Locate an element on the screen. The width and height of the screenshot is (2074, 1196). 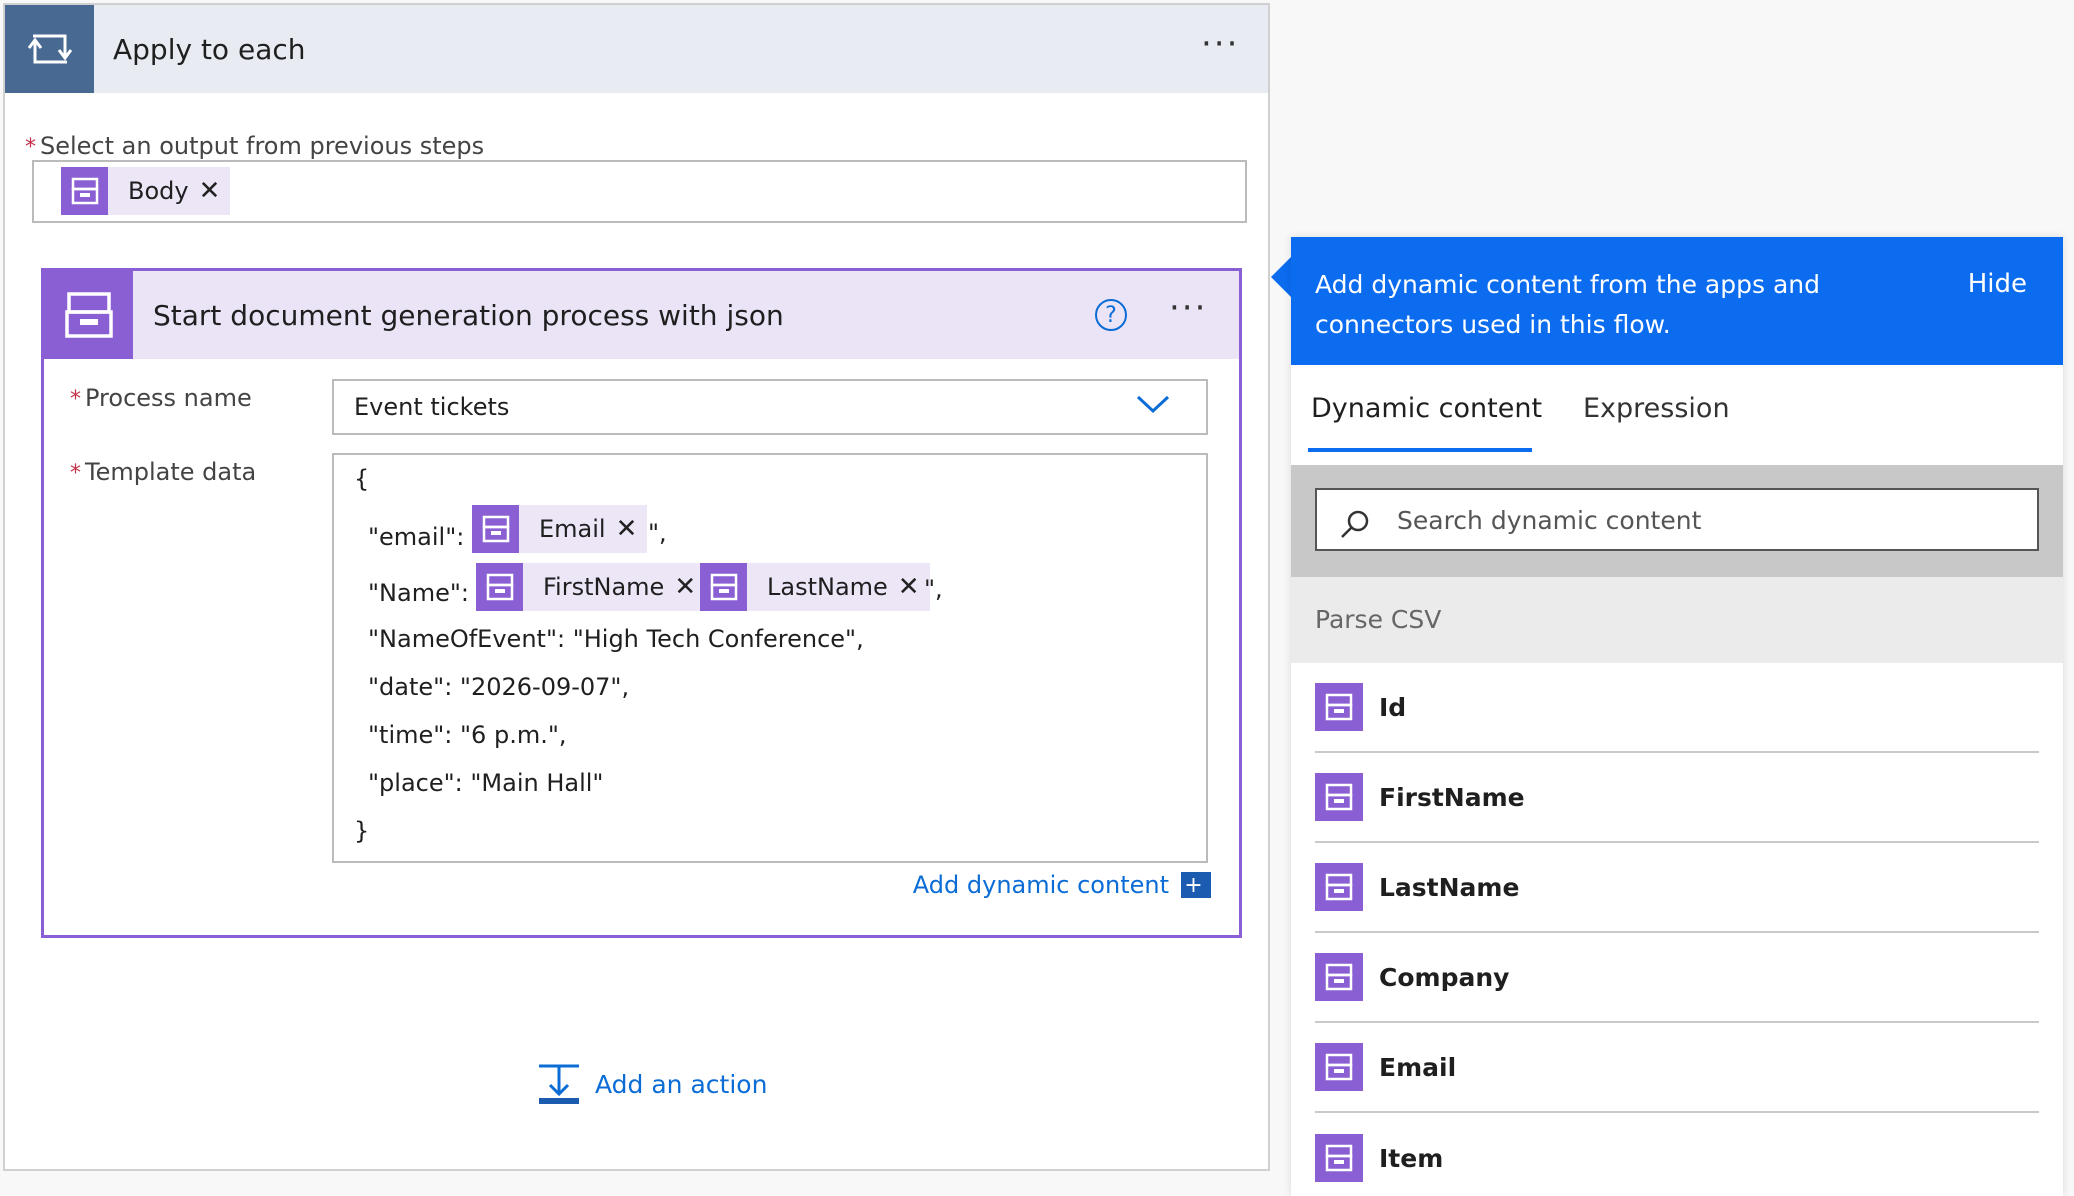
json-place-line: "place": "Main Hall" is located at coordinates (486, 783).